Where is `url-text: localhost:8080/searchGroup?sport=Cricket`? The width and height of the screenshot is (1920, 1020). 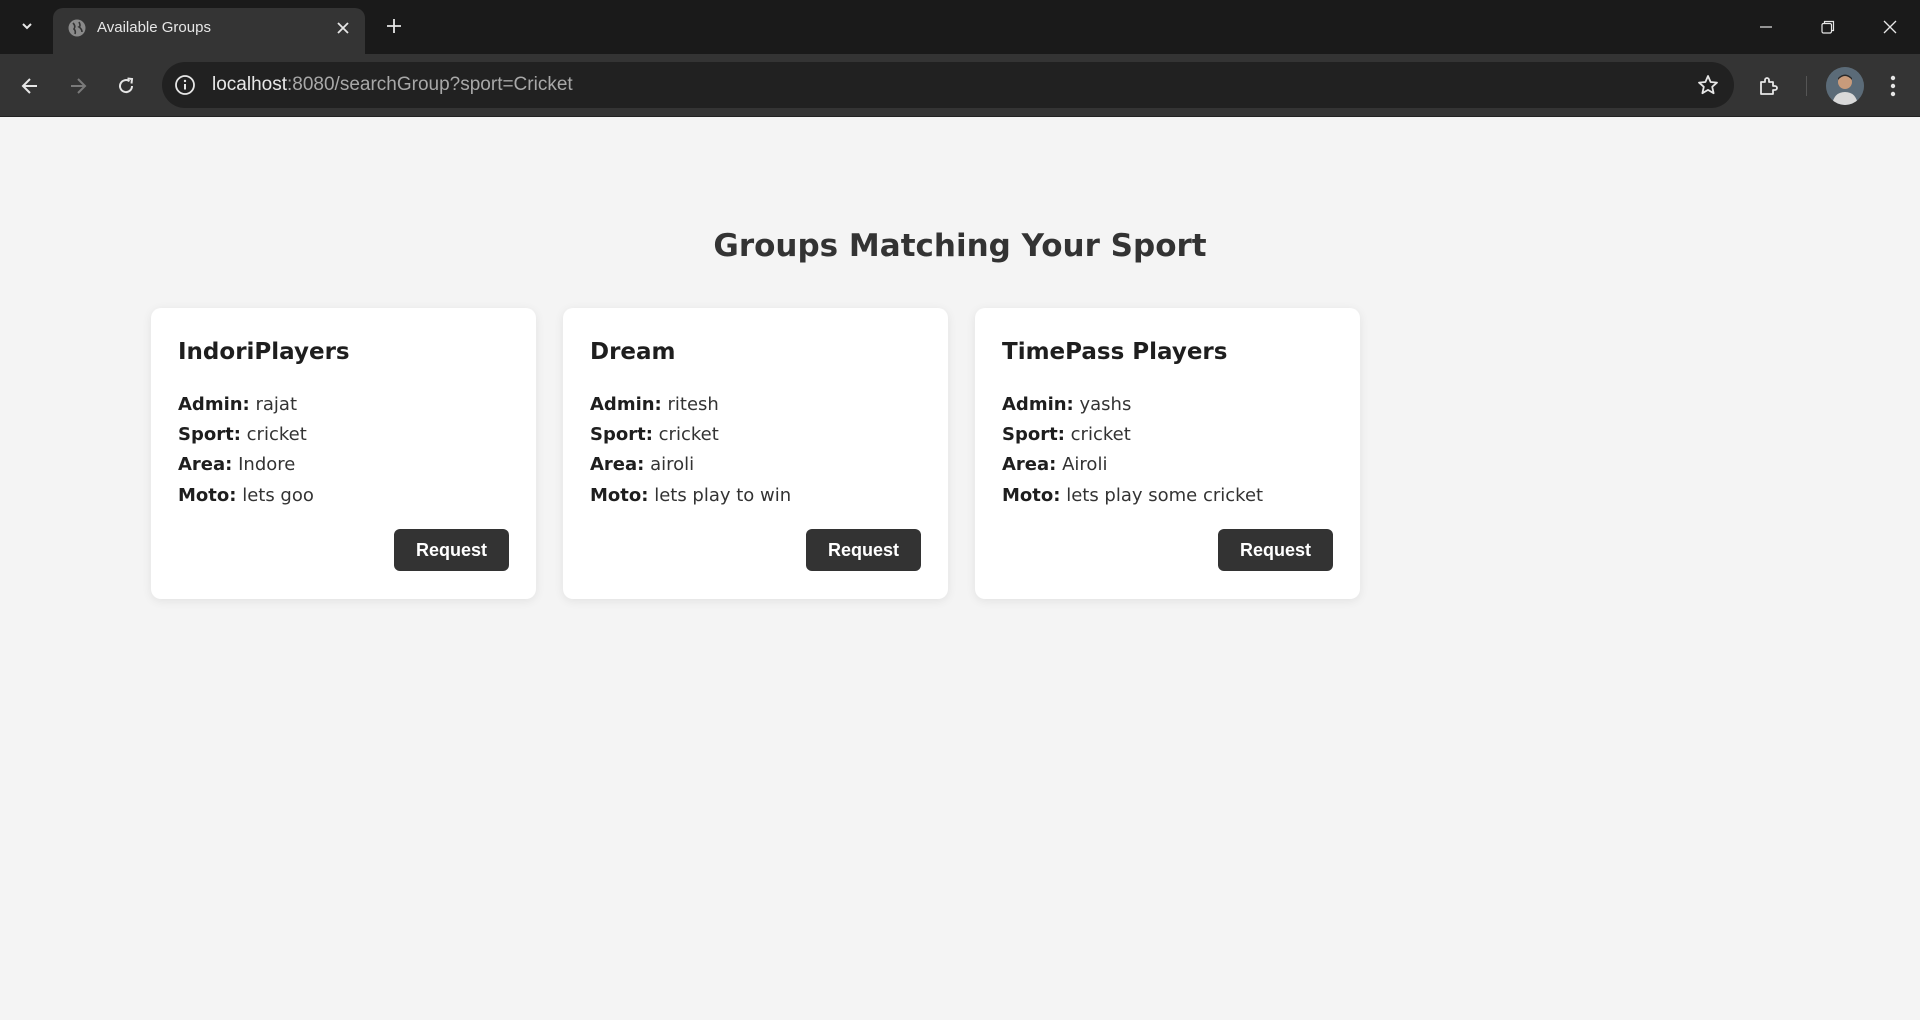 url-text: localhost:8080/searchGroup?sport=Cricket is located at coordinates (392, 85).